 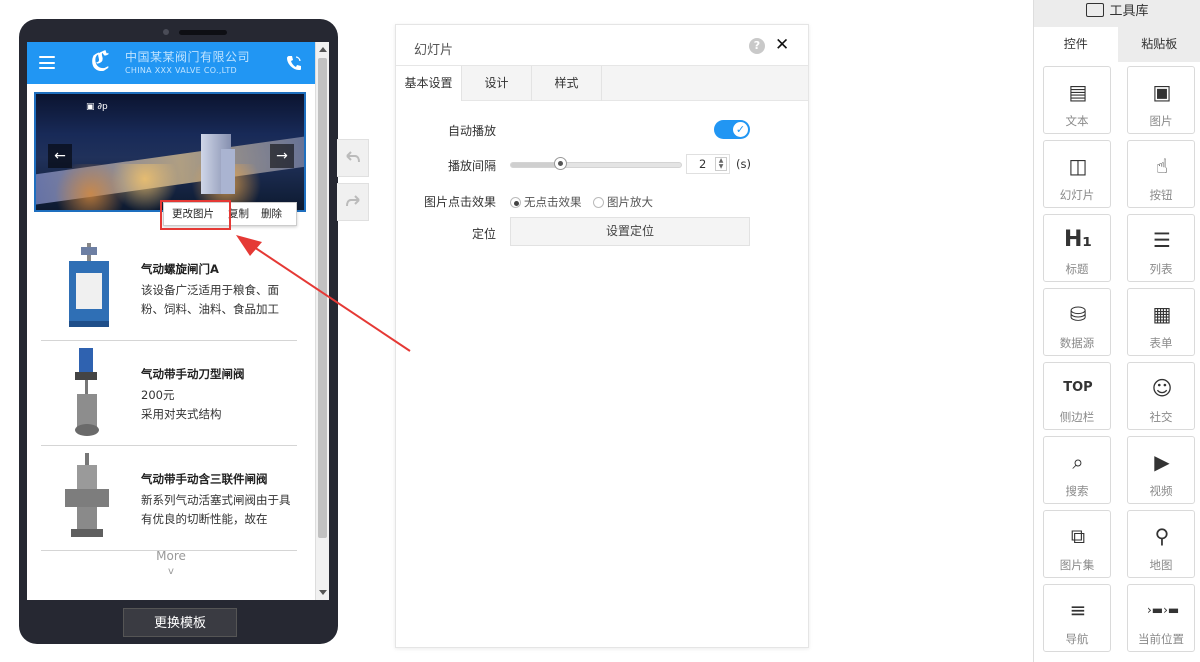 I want to click on hamburger-menu-icon, so click(x=47, y=62).